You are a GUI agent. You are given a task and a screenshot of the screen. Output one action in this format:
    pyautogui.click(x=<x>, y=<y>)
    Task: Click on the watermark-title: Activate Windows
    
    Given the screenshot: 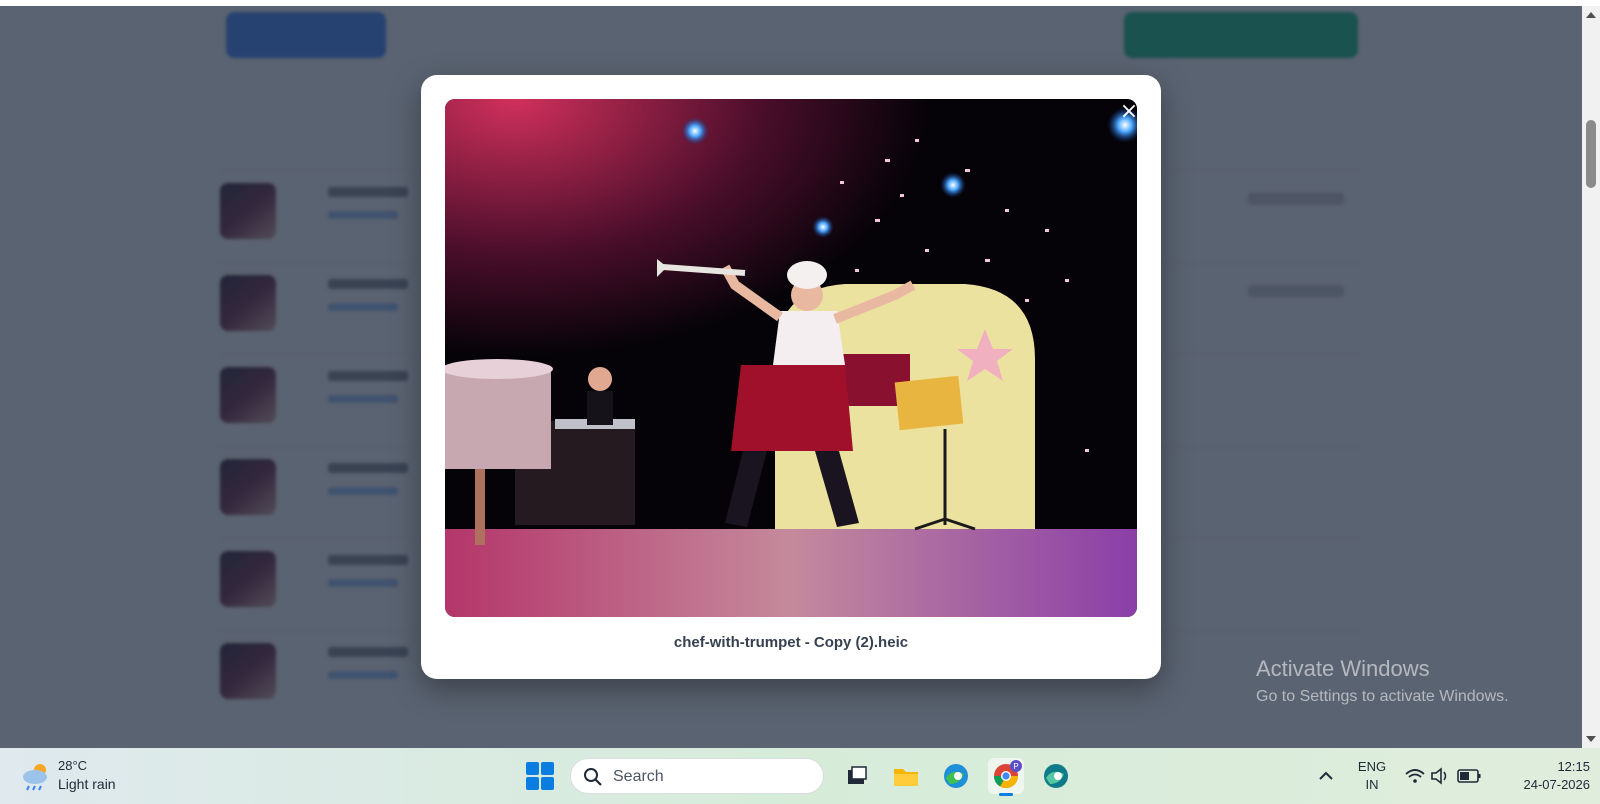 What is the action you would take?
    pyautogui.click(x=1343, y=668)
    